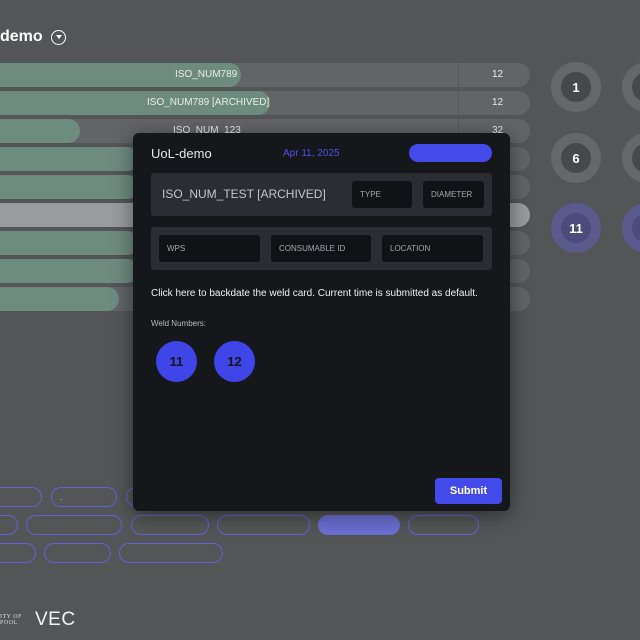 Image resolution: width=640 pixels, height=640 pixels. Describe the element at coordinates (61, 497) in the screenshot. I see `filter-pill-label: .` at that location.